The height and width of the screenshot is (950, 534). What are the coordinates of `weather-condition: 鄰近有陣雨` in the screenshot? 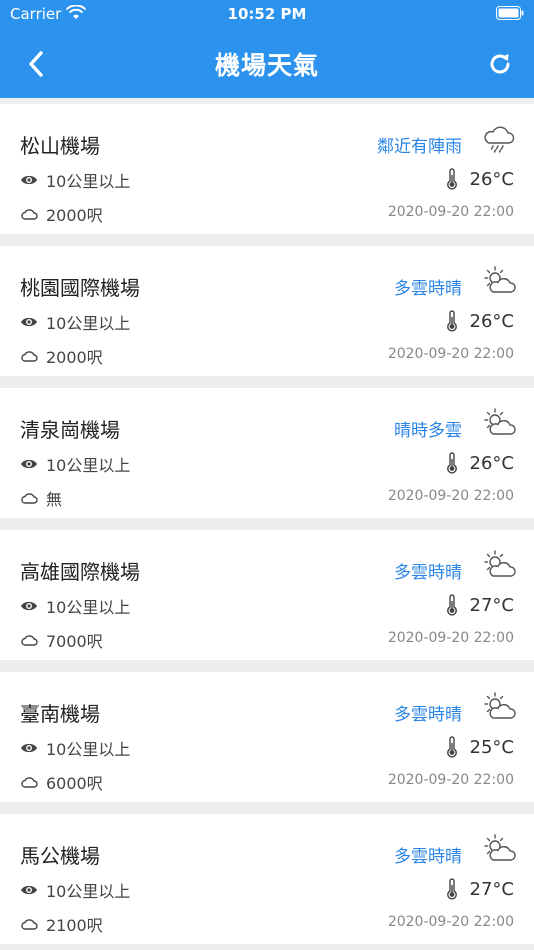 It's located at (419, 147).